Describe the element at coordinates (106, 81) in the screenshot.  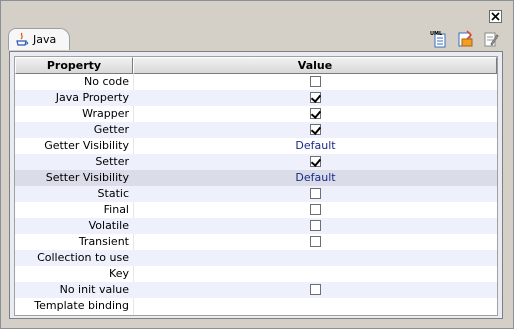
I see `property-name: No code` at that location.